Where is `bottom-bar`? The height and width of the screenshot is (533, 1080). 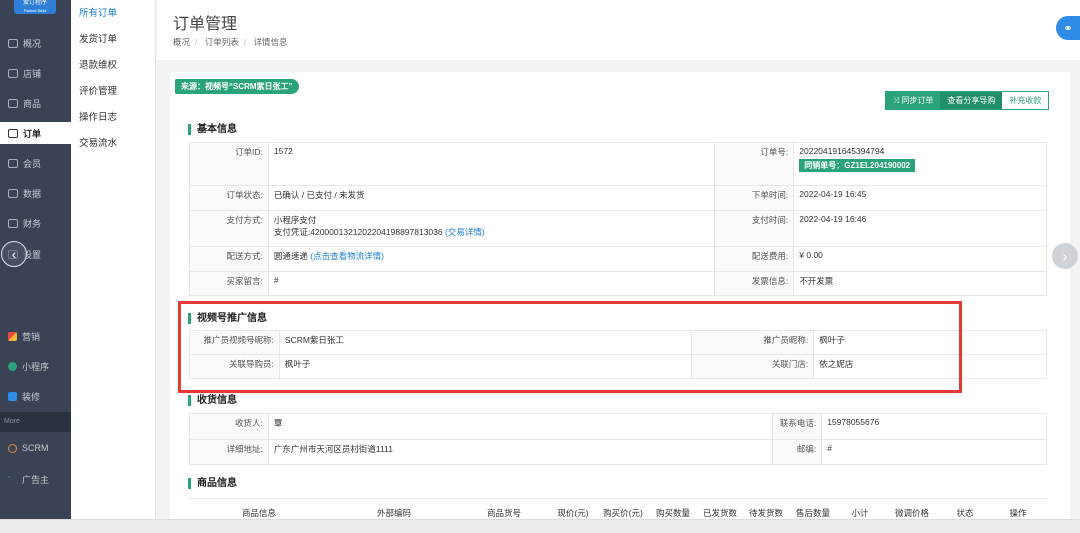 bottom-bar is located at coordinates (540, 526).